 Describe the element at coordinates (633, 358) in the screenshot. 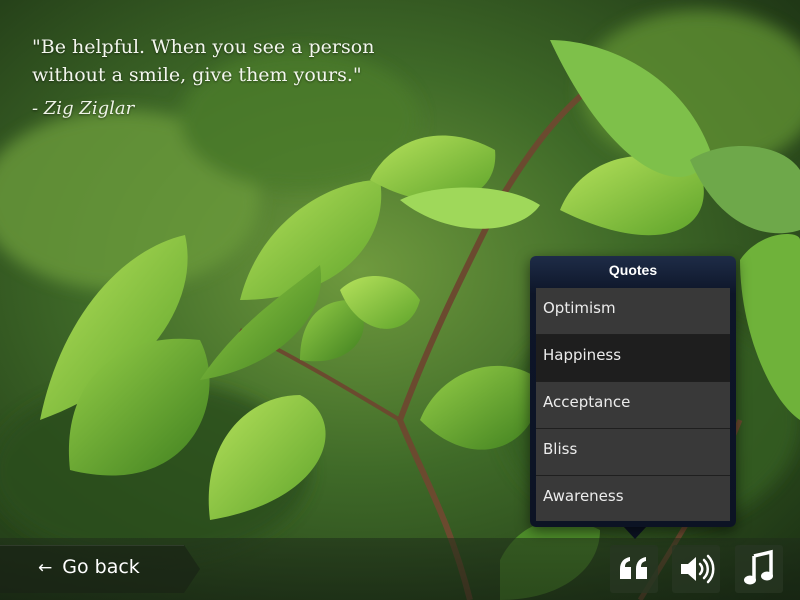

I see `quote-category-happiness: Happiness` at that location.